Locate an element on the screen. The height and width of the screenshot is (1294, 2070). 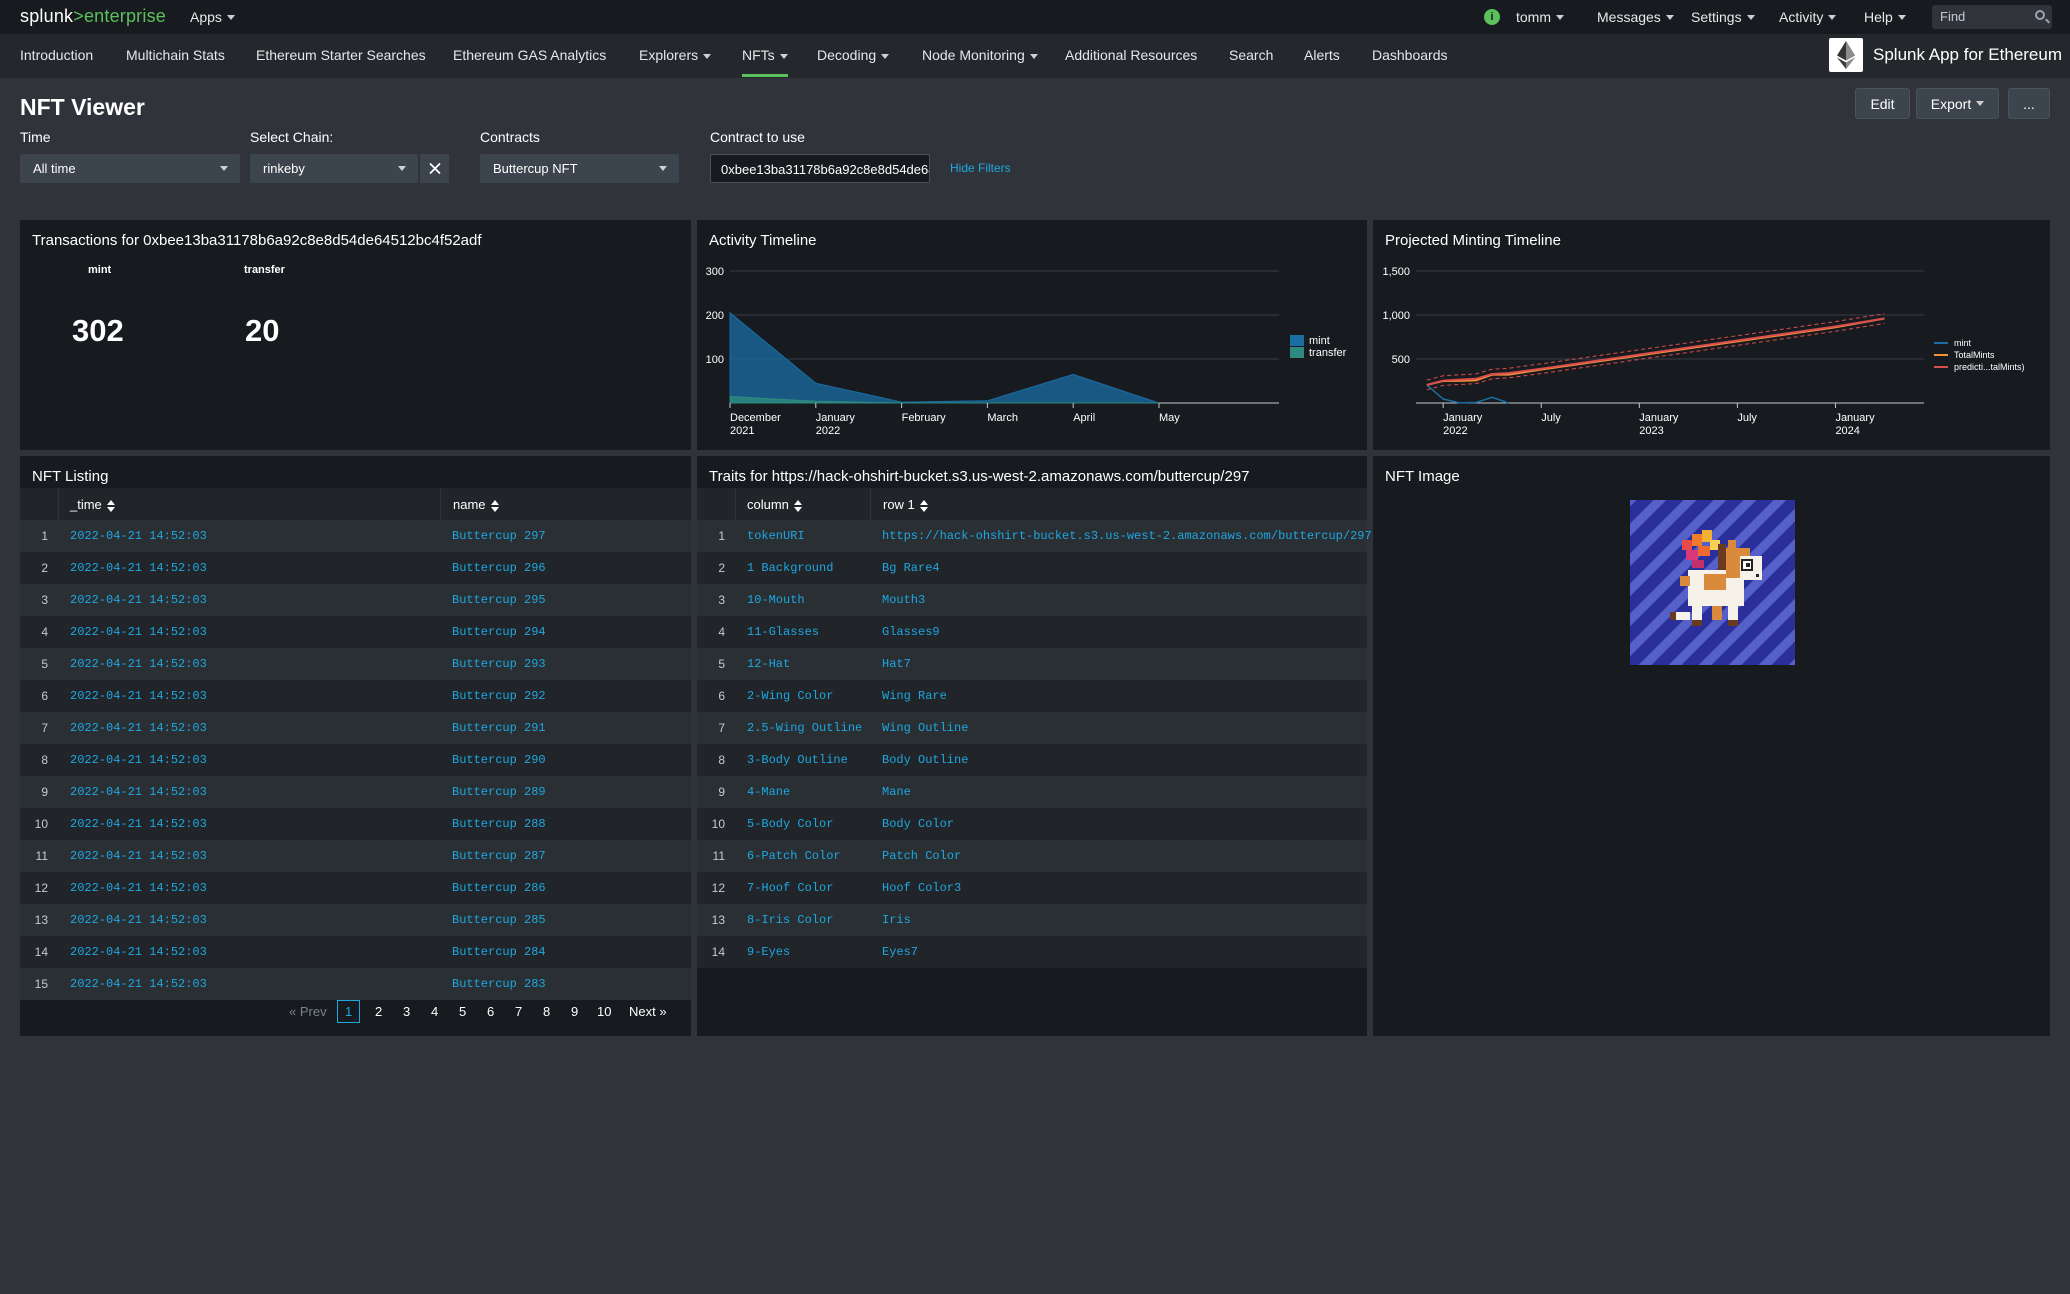
column-cell: 8-Iris Color is located at coordinates (790, 920).